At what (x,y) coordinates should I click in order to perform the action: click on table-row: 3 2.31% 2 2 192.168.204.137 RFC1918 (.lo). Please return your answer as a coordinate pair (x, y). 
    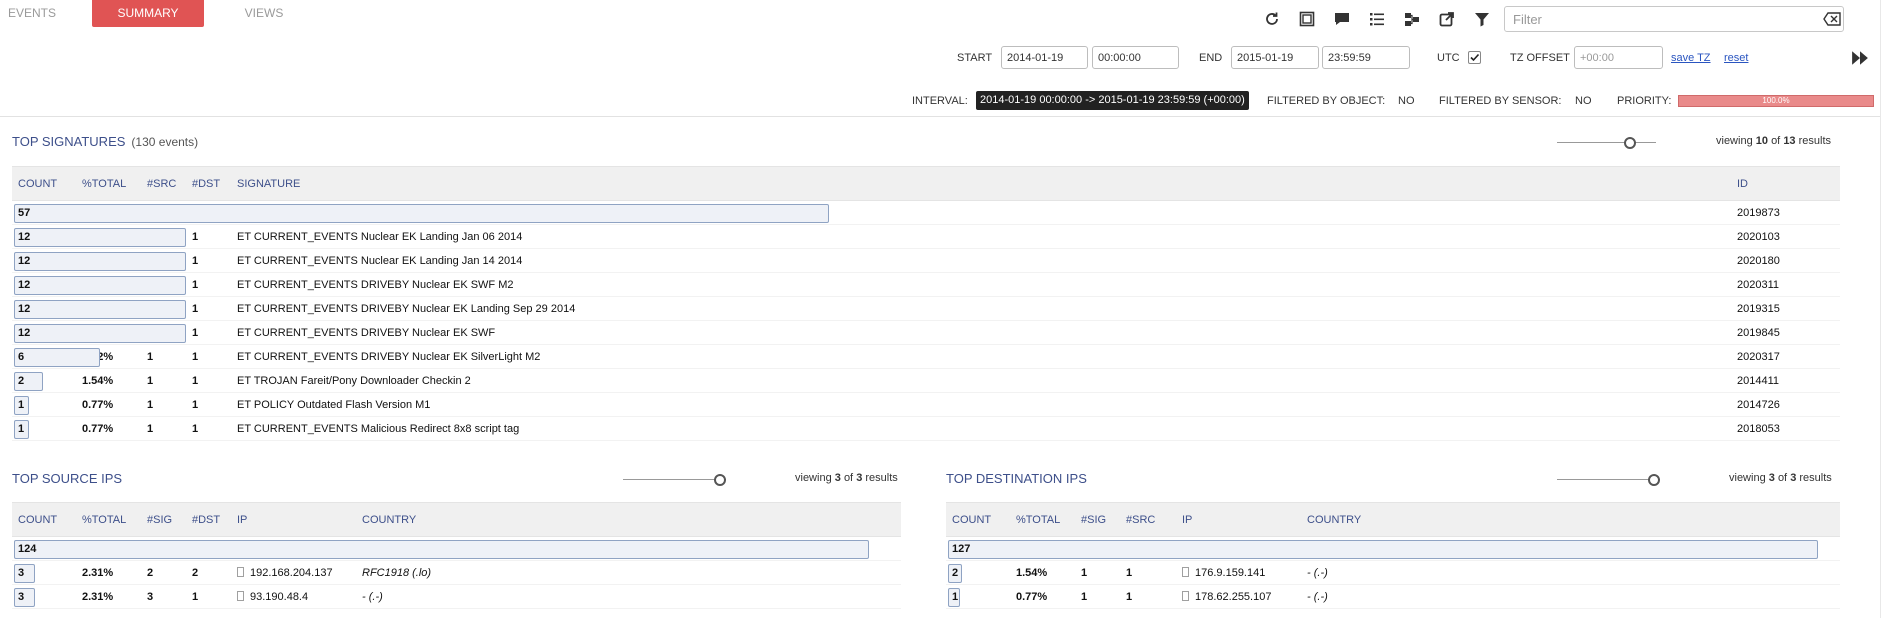
    Looking at the image, I should click on (456, 573).